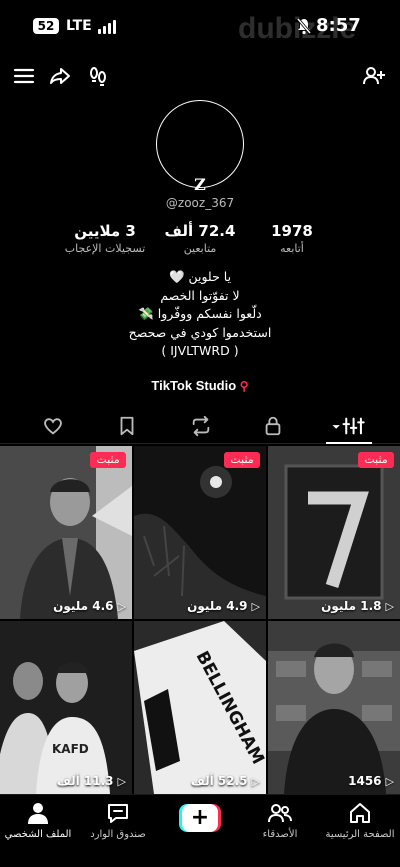 This screenshot has height=867, width=400. I want to click on nav-profile: الملف الشخصي, so click(39, 820).